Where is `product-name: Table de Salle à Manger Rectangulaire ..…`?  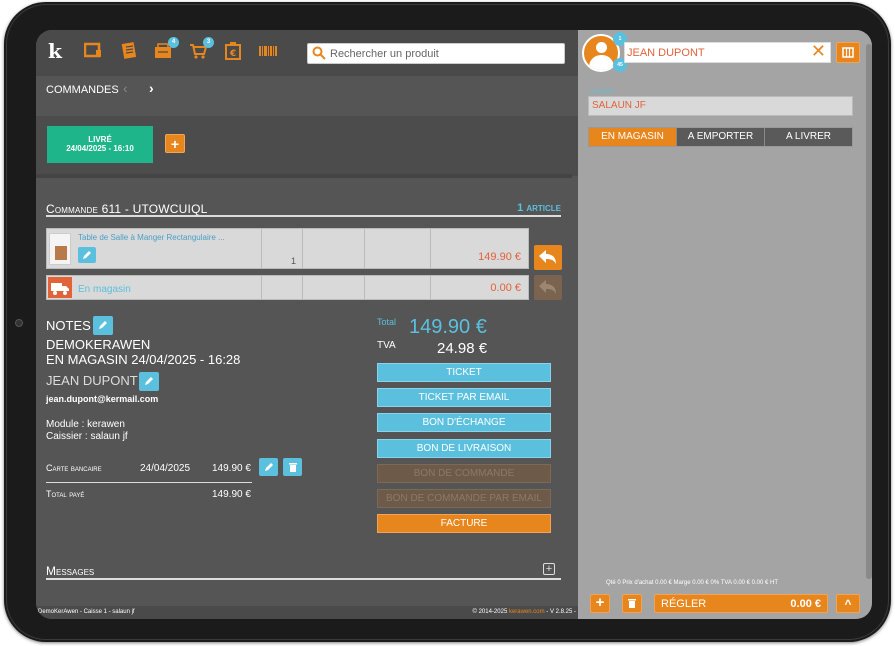
product-name: Table de Salle à Manger Rectangulaire ..… is located at coordinates (151, 237).